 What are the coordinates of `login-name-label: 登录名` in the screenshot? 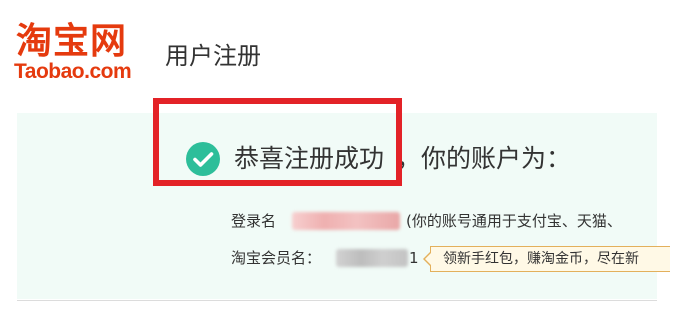 It's located at (254, 221).